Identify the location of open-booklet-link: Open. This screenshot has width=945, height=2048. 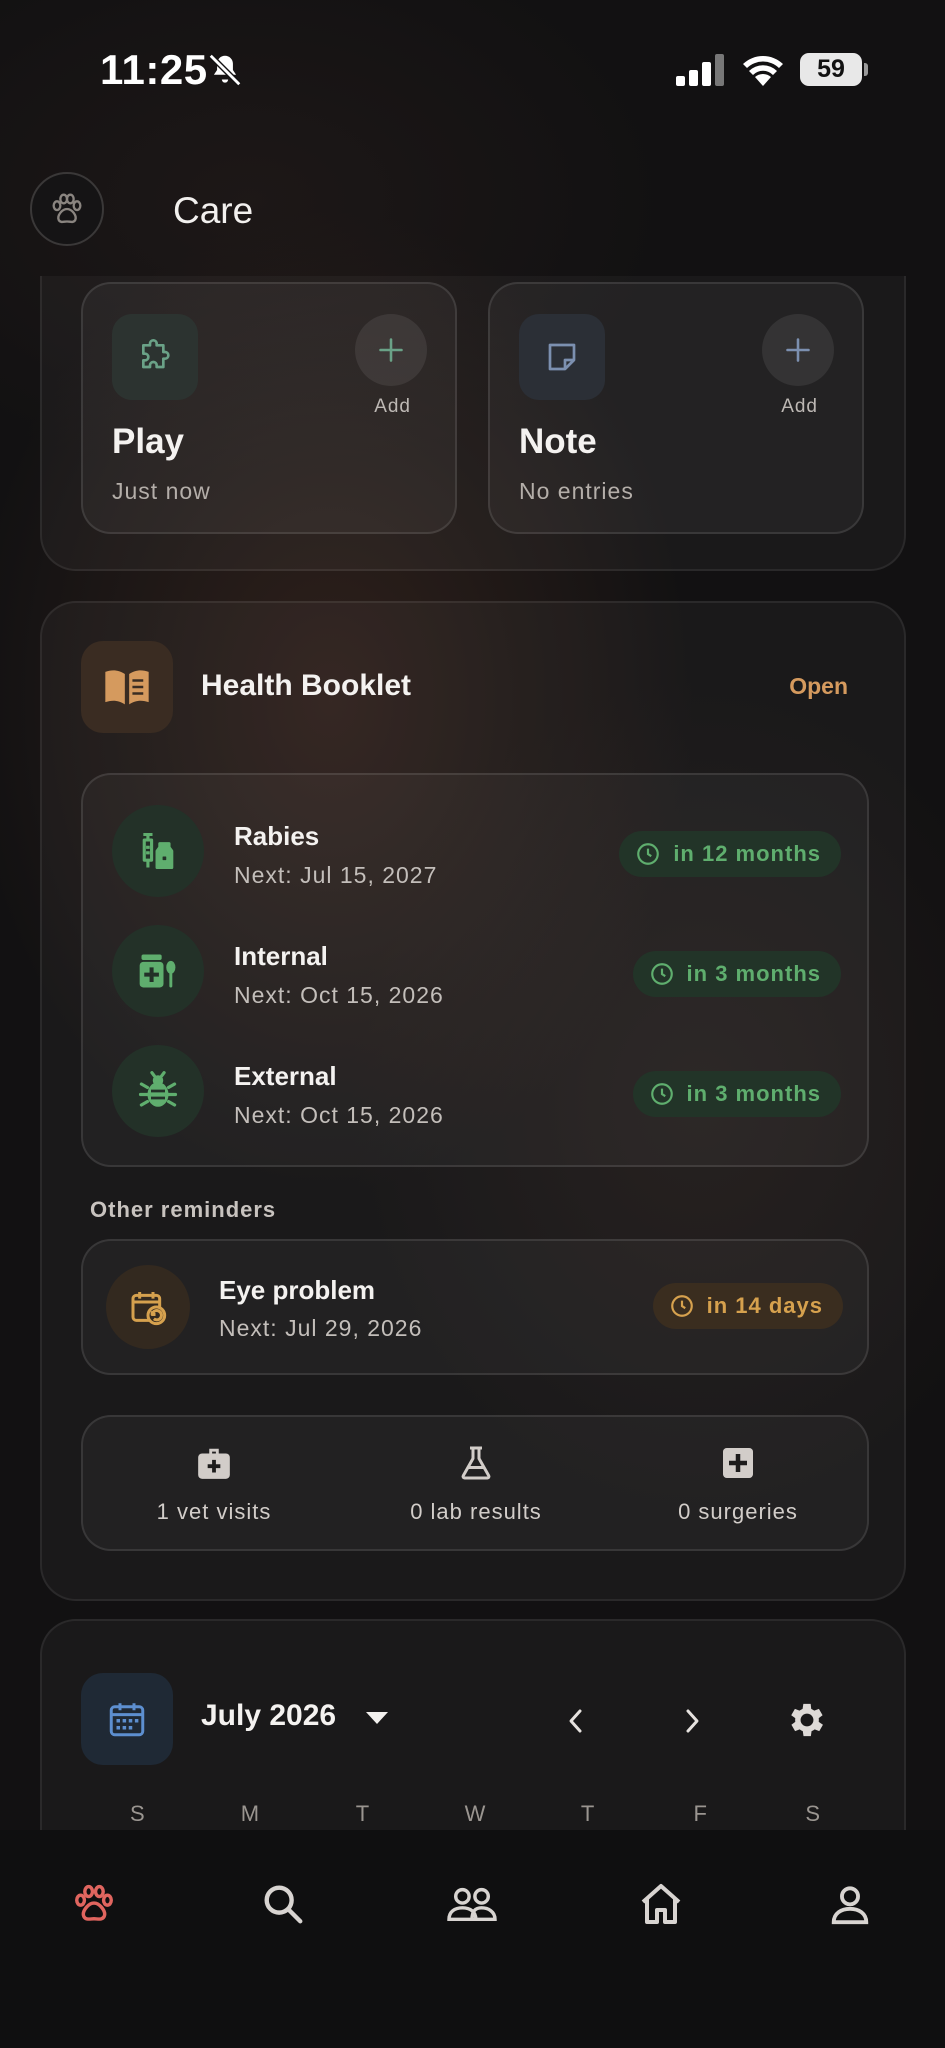
(818, 686).